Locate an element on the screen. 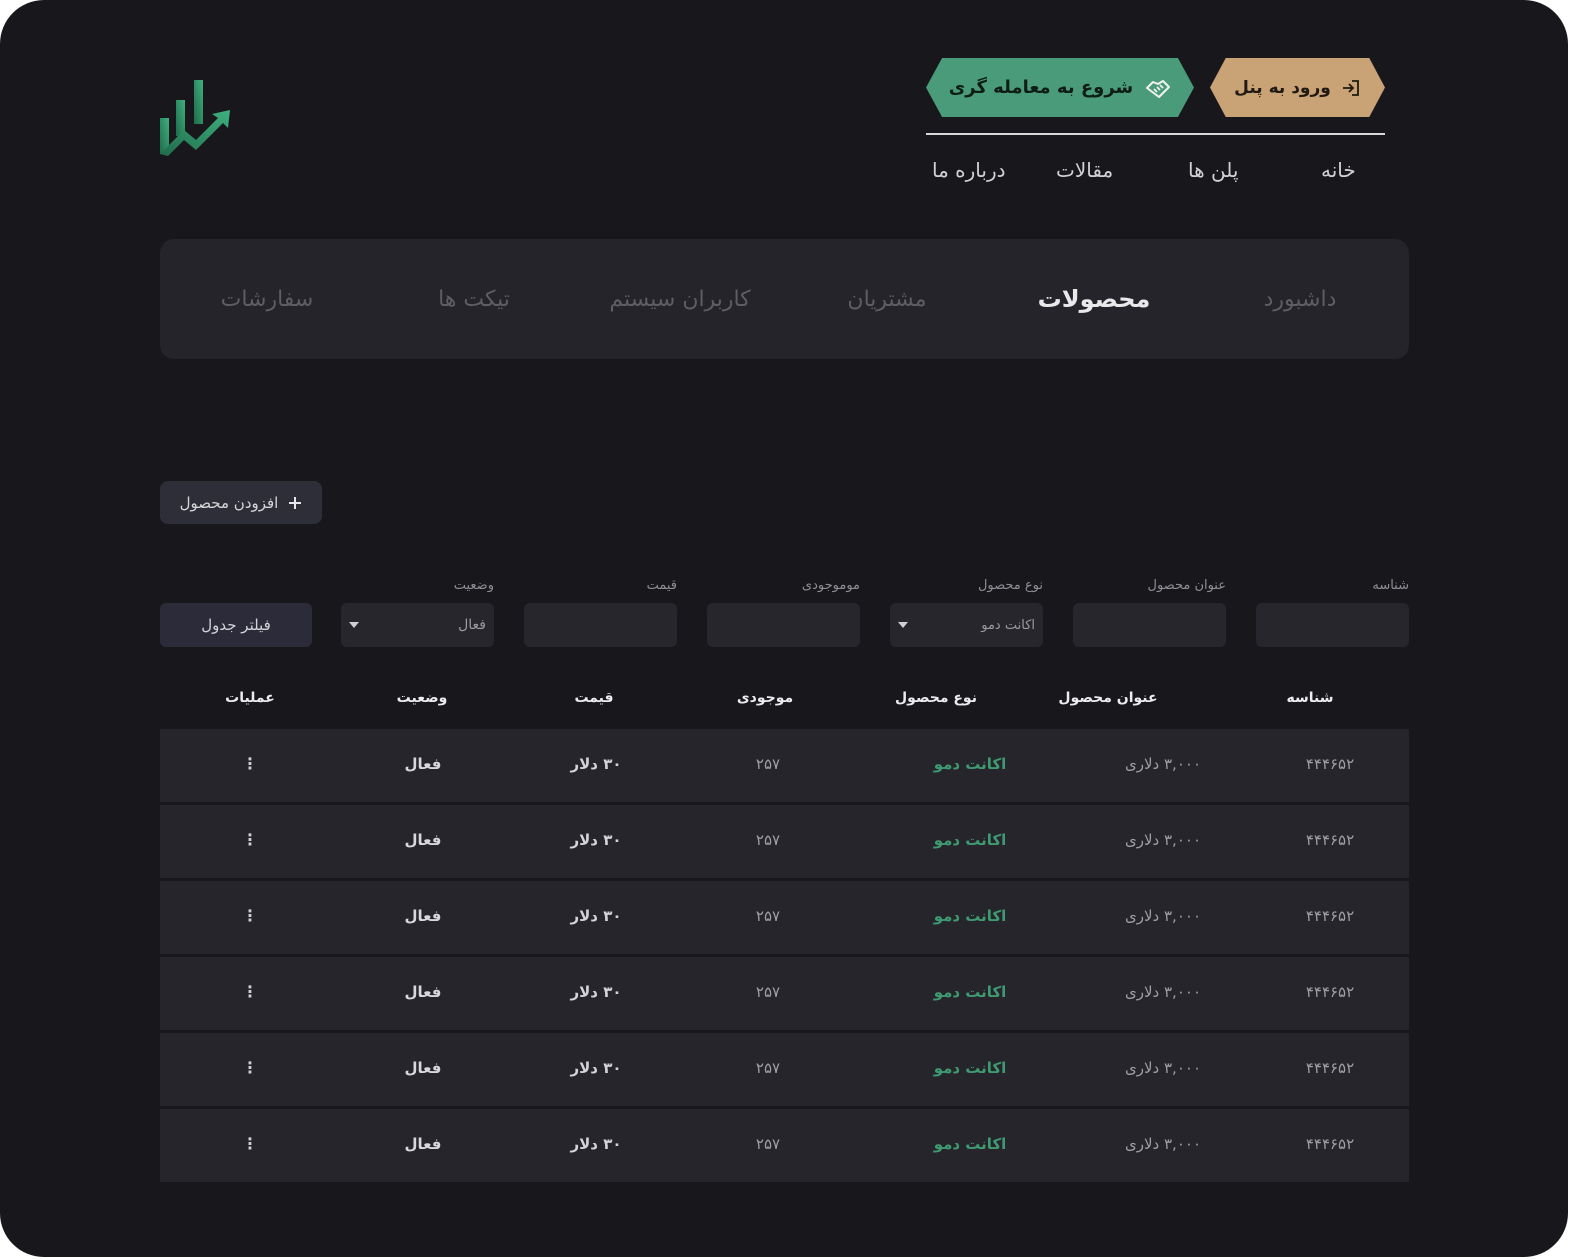 This screenshot has width=1572, height=1260. column-header-title: عنوان محصول is located at coordinates (1108, 698).